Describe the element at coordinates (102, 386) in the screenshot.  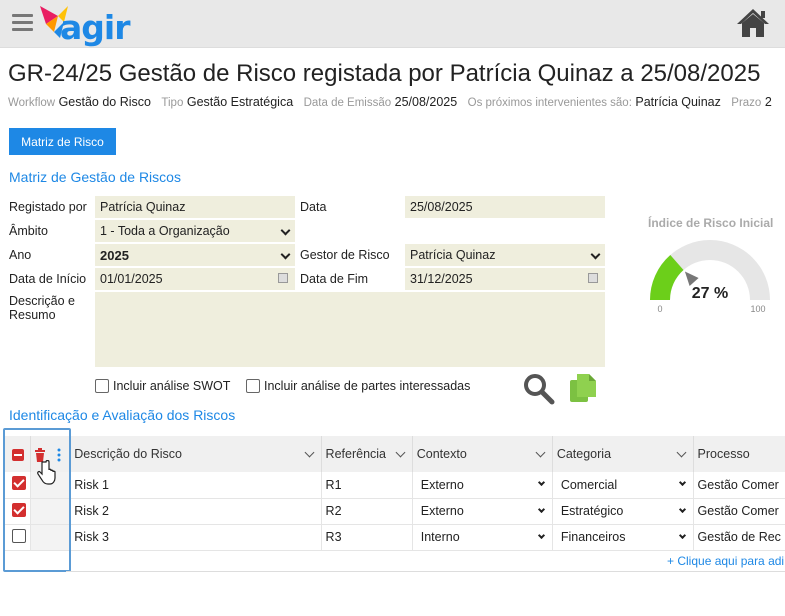
I see `swot-checkbox` at that location.